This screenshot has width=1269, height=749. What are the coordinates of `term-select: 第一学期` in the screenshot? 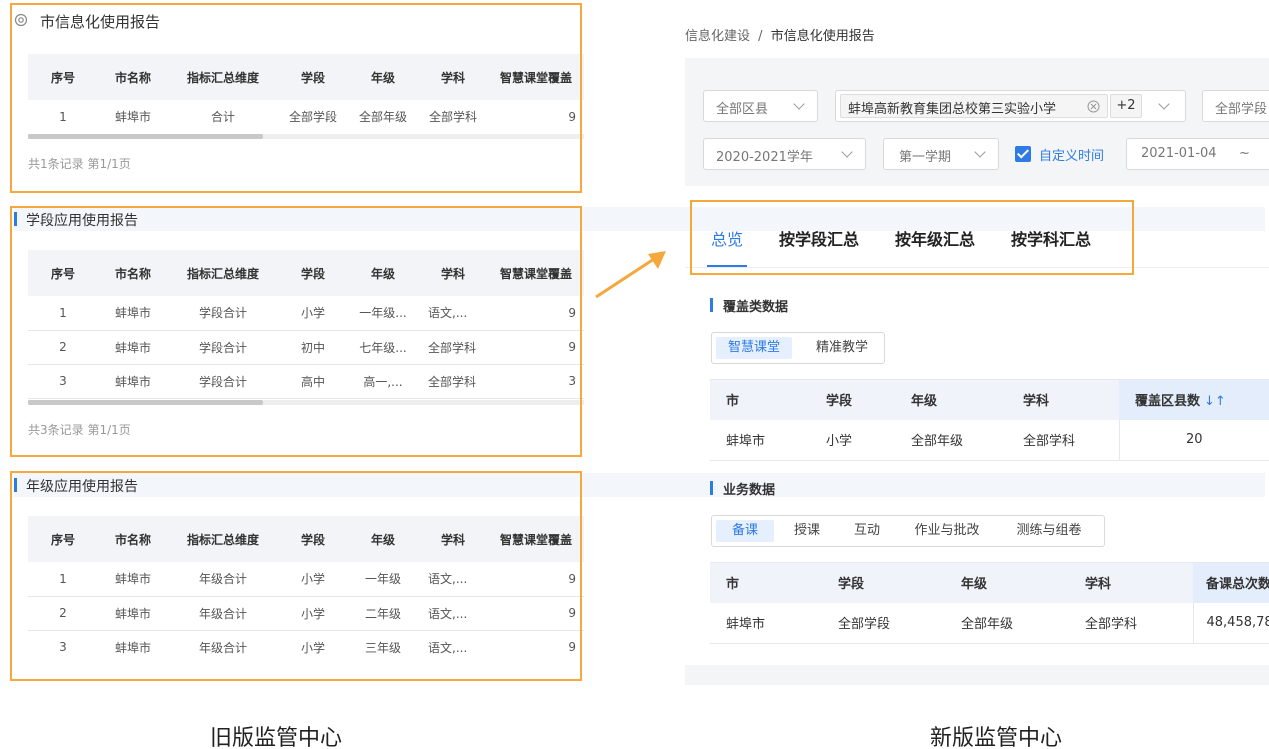 It's located at (941, 154).